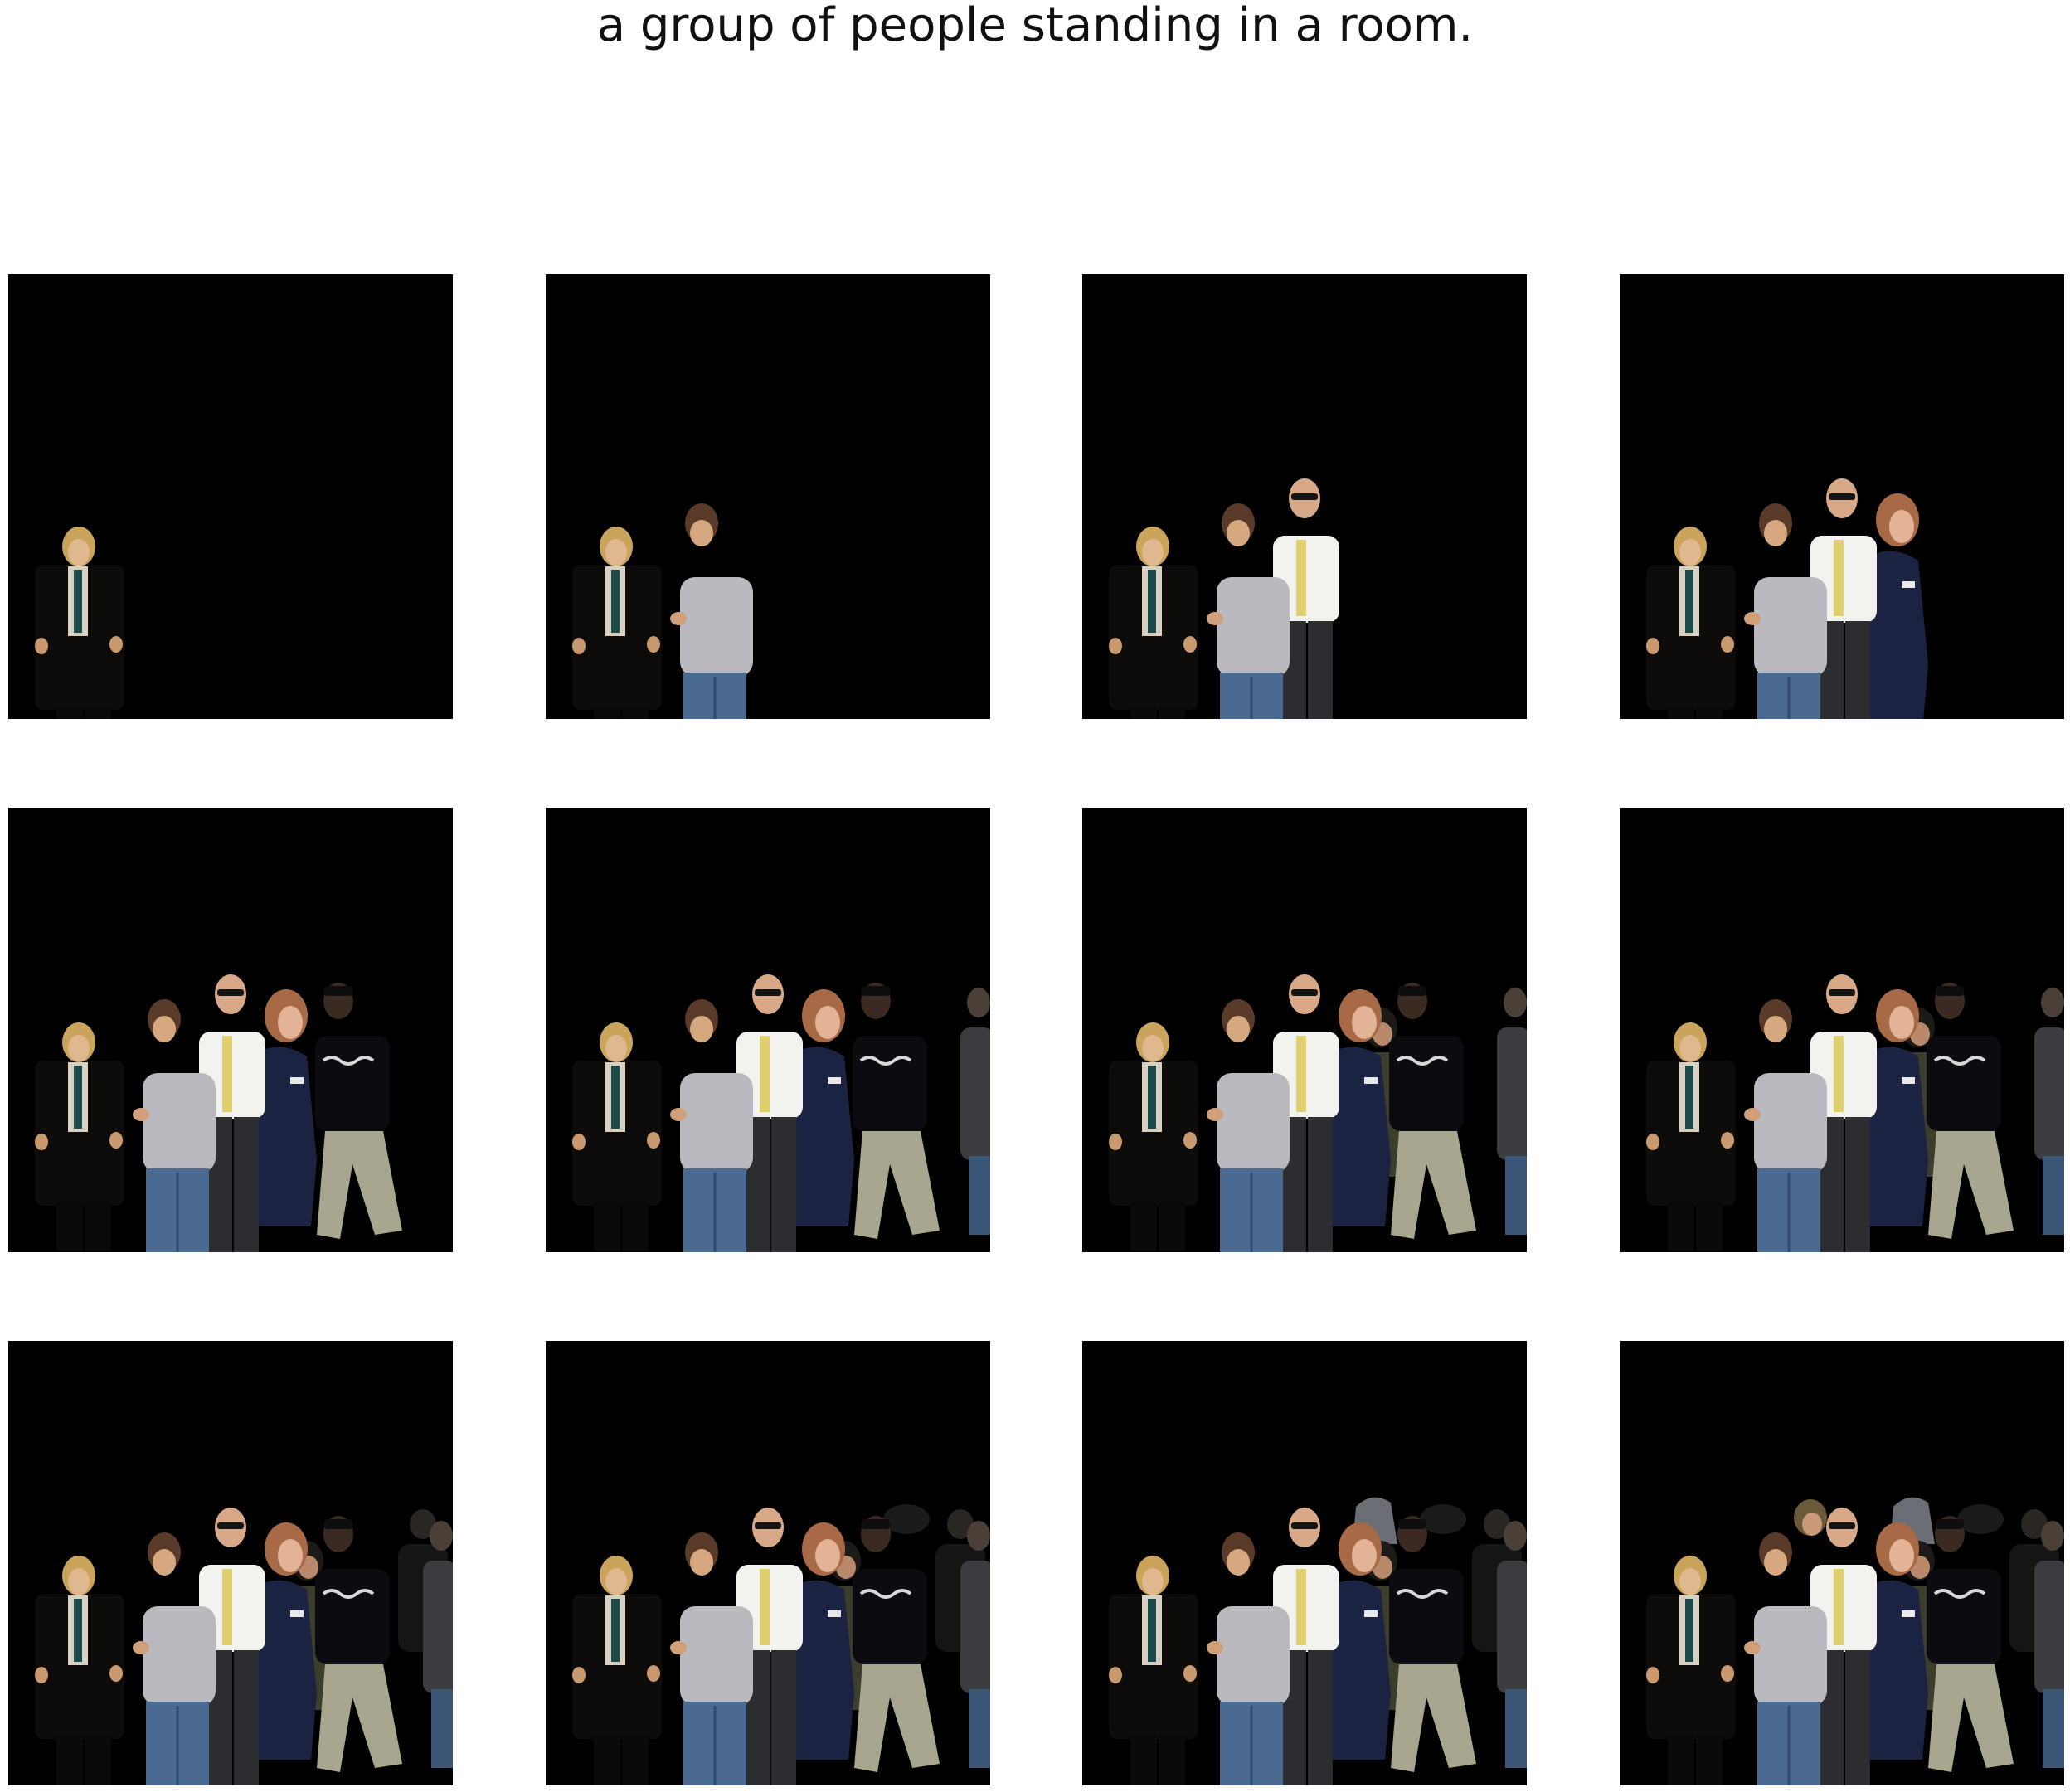  I want to click on figure-head-in-back, so click(1811, 1517).